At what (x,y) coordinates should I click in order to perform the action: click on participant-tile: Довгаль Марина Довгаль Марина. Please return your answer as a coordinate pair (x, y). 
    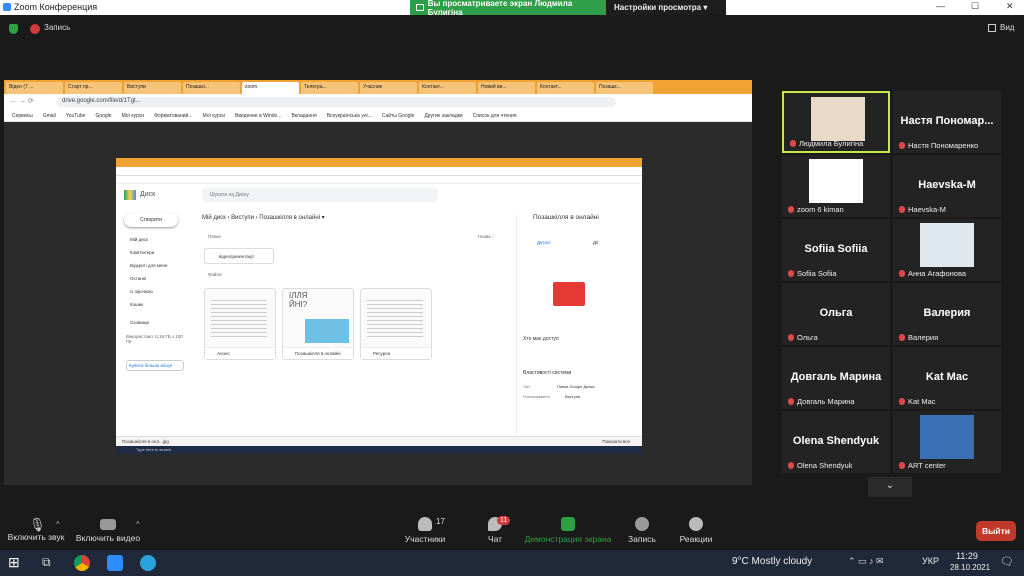
    Looking at the image, I should click on (836, 378).